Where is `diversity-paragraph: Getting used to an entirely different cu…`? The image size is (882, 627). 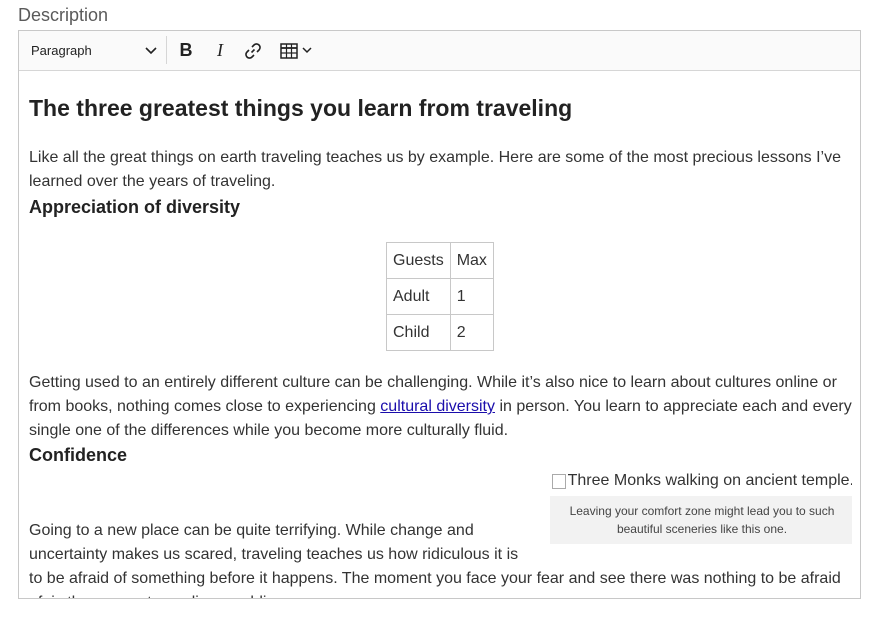 diversity-paragraph: Getting used to an entirely different cu… is located at coordinates (440, 407).